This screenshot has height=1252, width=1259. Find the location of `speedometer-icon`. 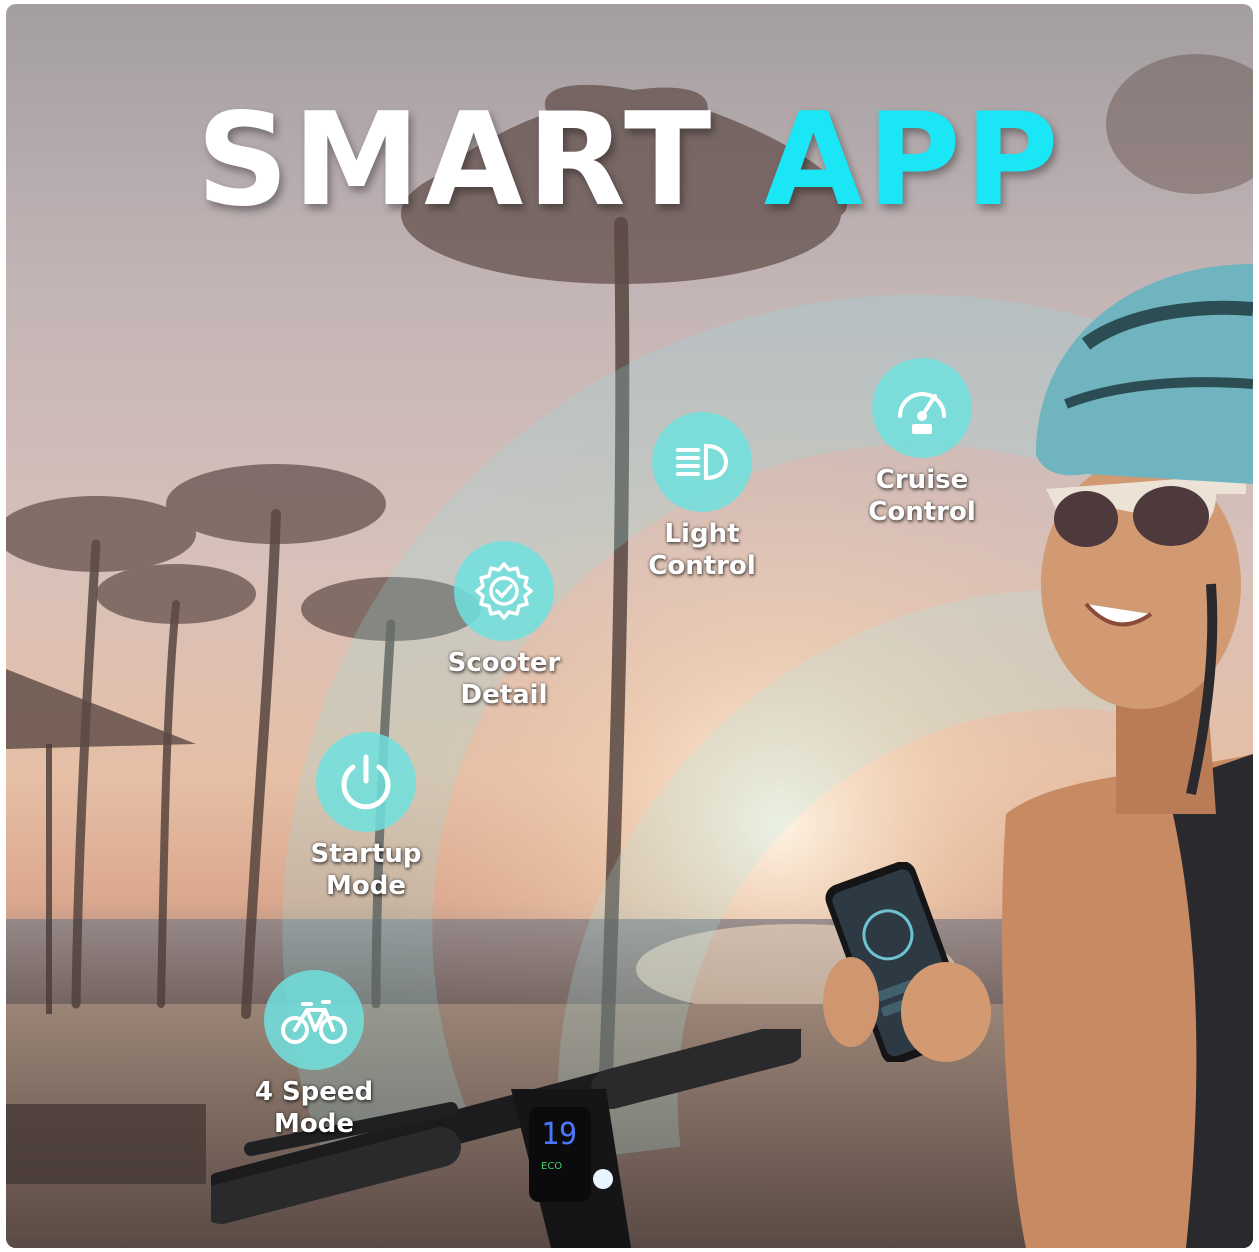

speedometer-icon is located at coordinates (922, 408).